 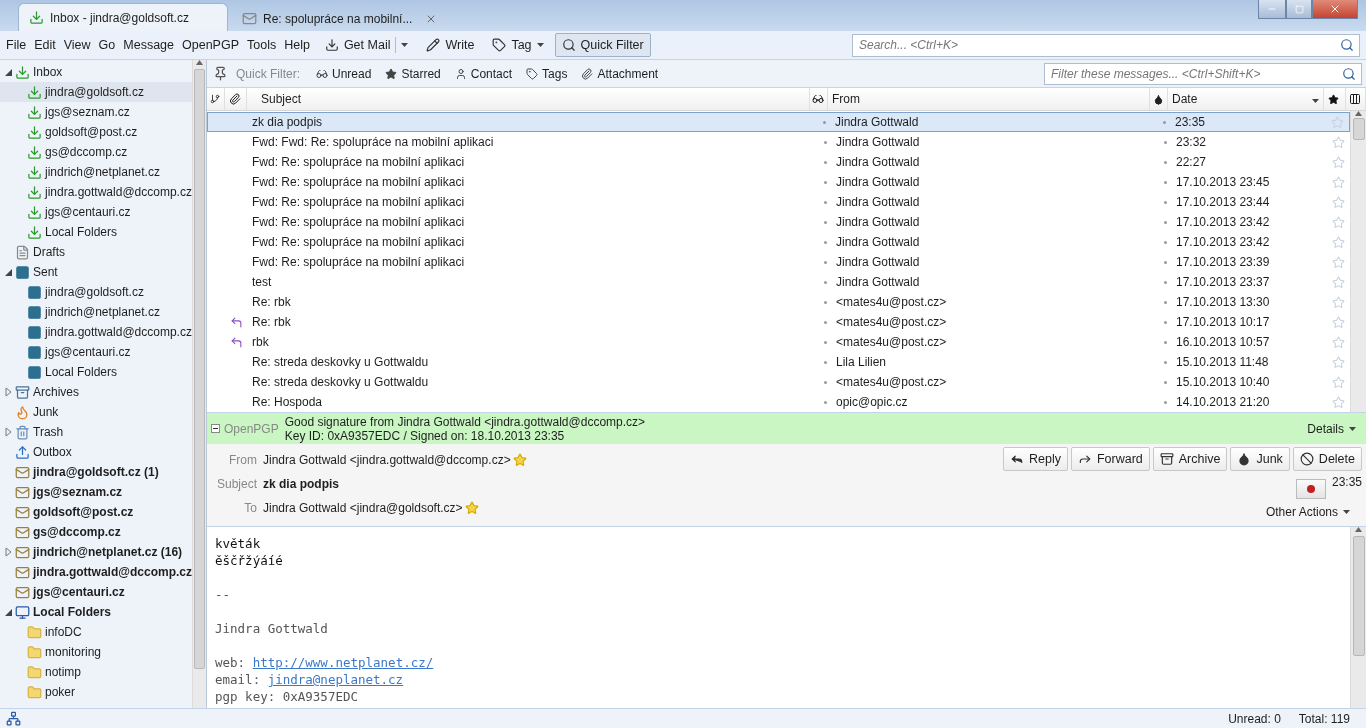 I want to click on message-row: Re: rbk <mates4u@post.cz> 17.10.2013 10:17, so click(x=778, y=322).